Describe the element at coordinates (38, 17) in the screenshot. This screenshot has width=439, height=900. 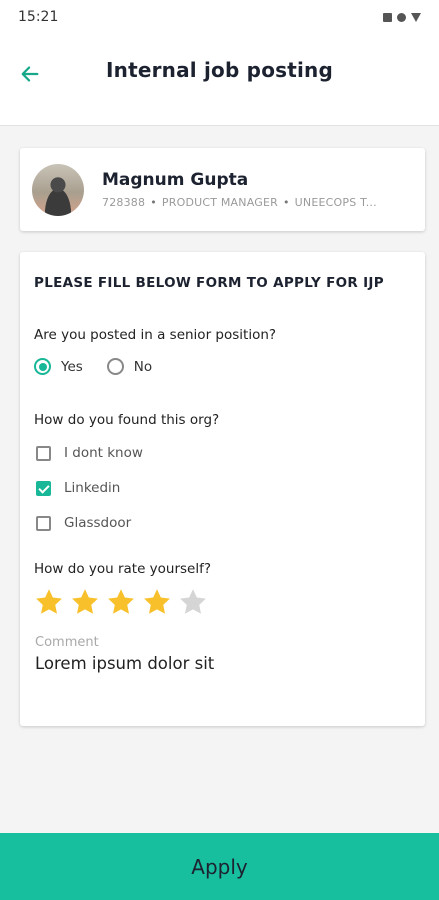
I see `status-time: 15:21` at that location.